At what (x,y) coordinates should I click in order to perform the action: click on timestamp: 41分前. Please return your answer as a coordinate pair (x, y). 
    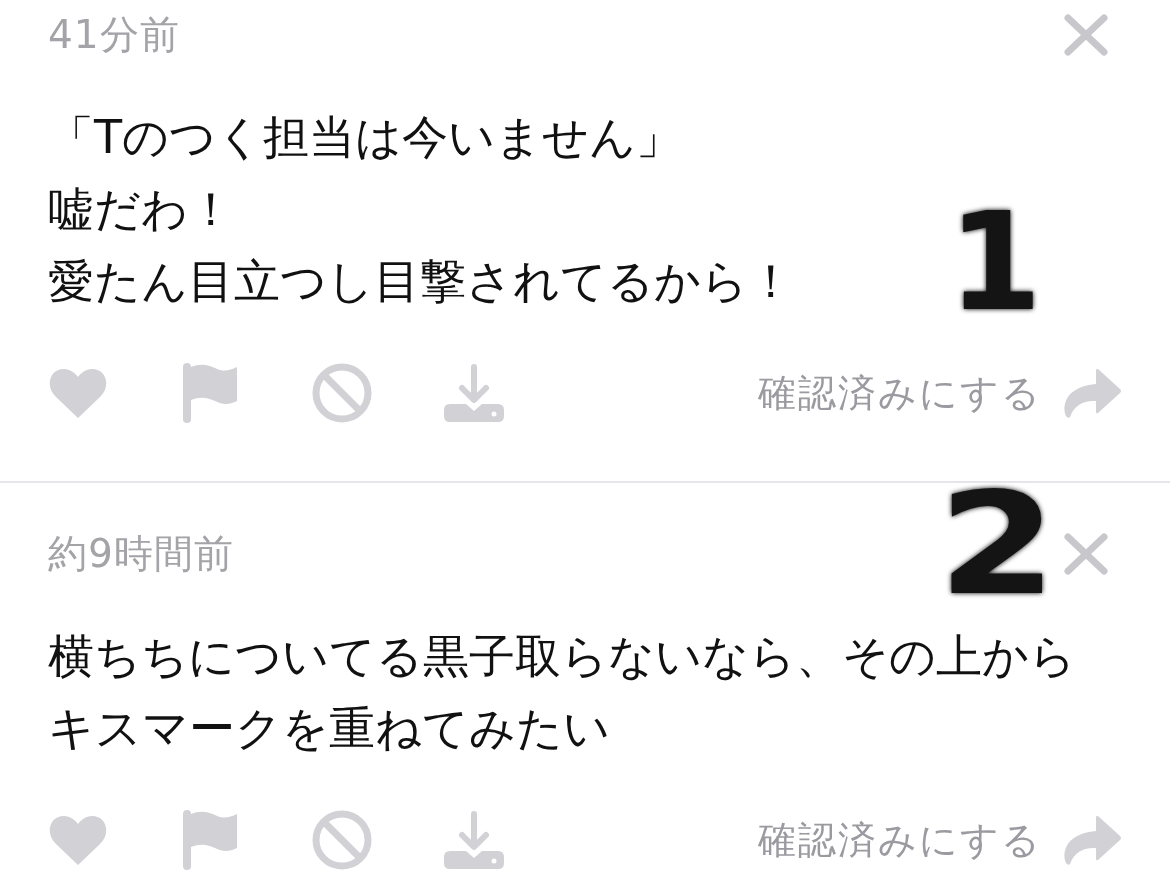
    Looking at the image, I should click on (114, 35).